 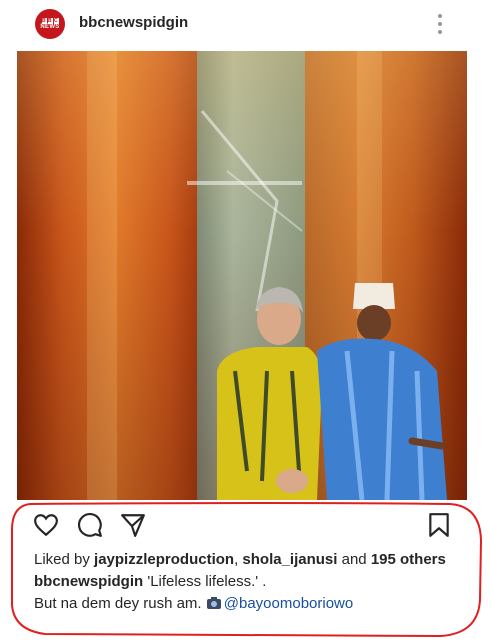 What do you see at coordinates (133, 22) in the screenshot?
I see `post-username: bbcnewspidgin` at bounding box center [133, 22].